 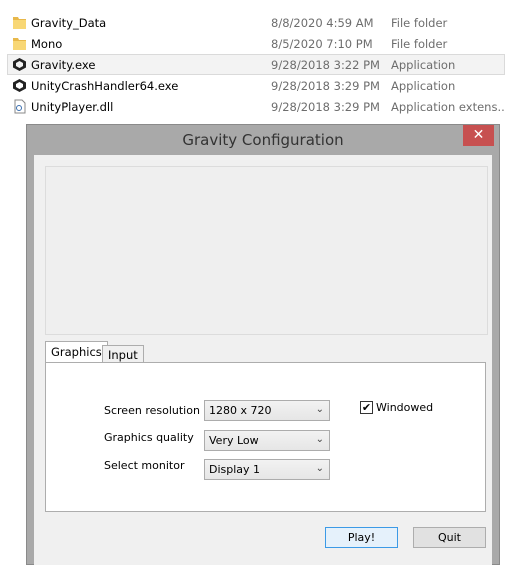 What do you see at coordinates (123, 353) in the screenshot?
I see `tab-input: Input` at bounding box center [123, 353].